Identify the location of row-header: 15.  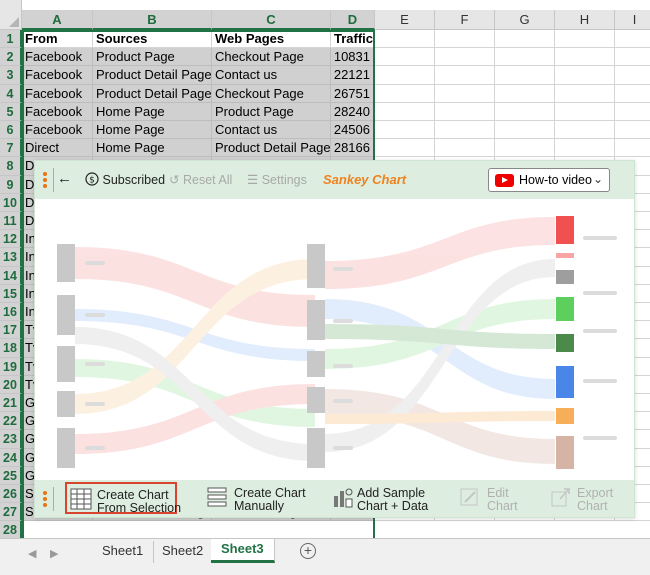
(11, 293).